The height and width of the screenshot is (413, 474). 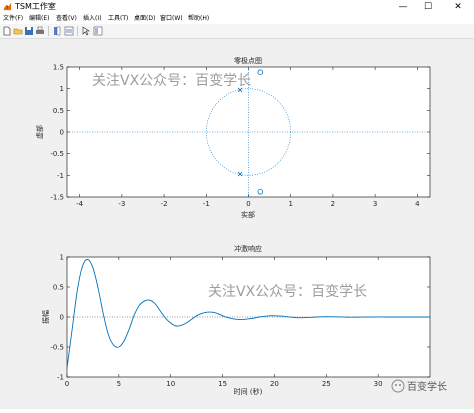 What do you see at coordinates (290, 204) in the screenshot?
I see `pz-xtick-label: 1` at bounding box center [290, 204].